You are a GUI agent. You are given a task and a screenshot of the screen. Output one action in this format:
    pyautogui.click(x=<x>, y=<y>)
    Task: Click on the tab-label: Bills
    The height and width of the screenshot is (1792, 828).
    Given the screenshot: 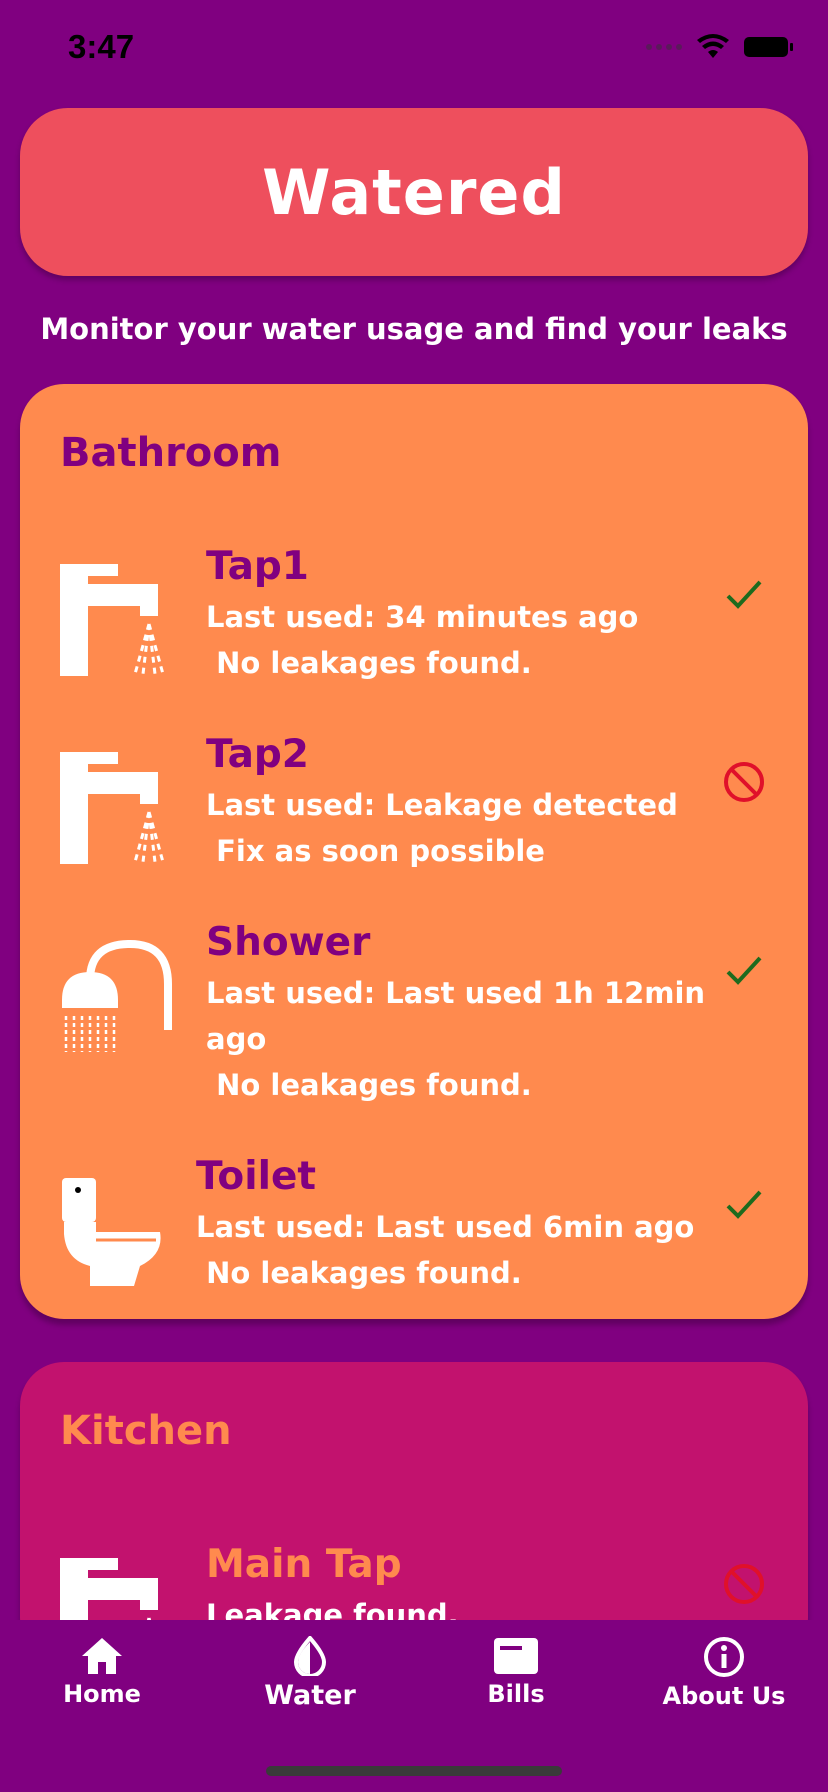 What is the action you would take?
    pyautogui.click(x=516, y=1694)
    